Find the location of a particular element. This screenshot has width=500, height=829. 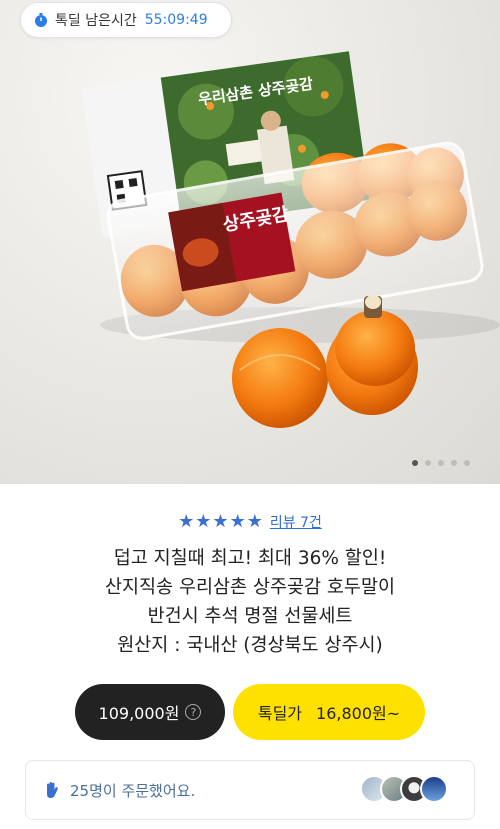

timer-label: 톡딜 남은시간 is located at coordinates (96, 21).